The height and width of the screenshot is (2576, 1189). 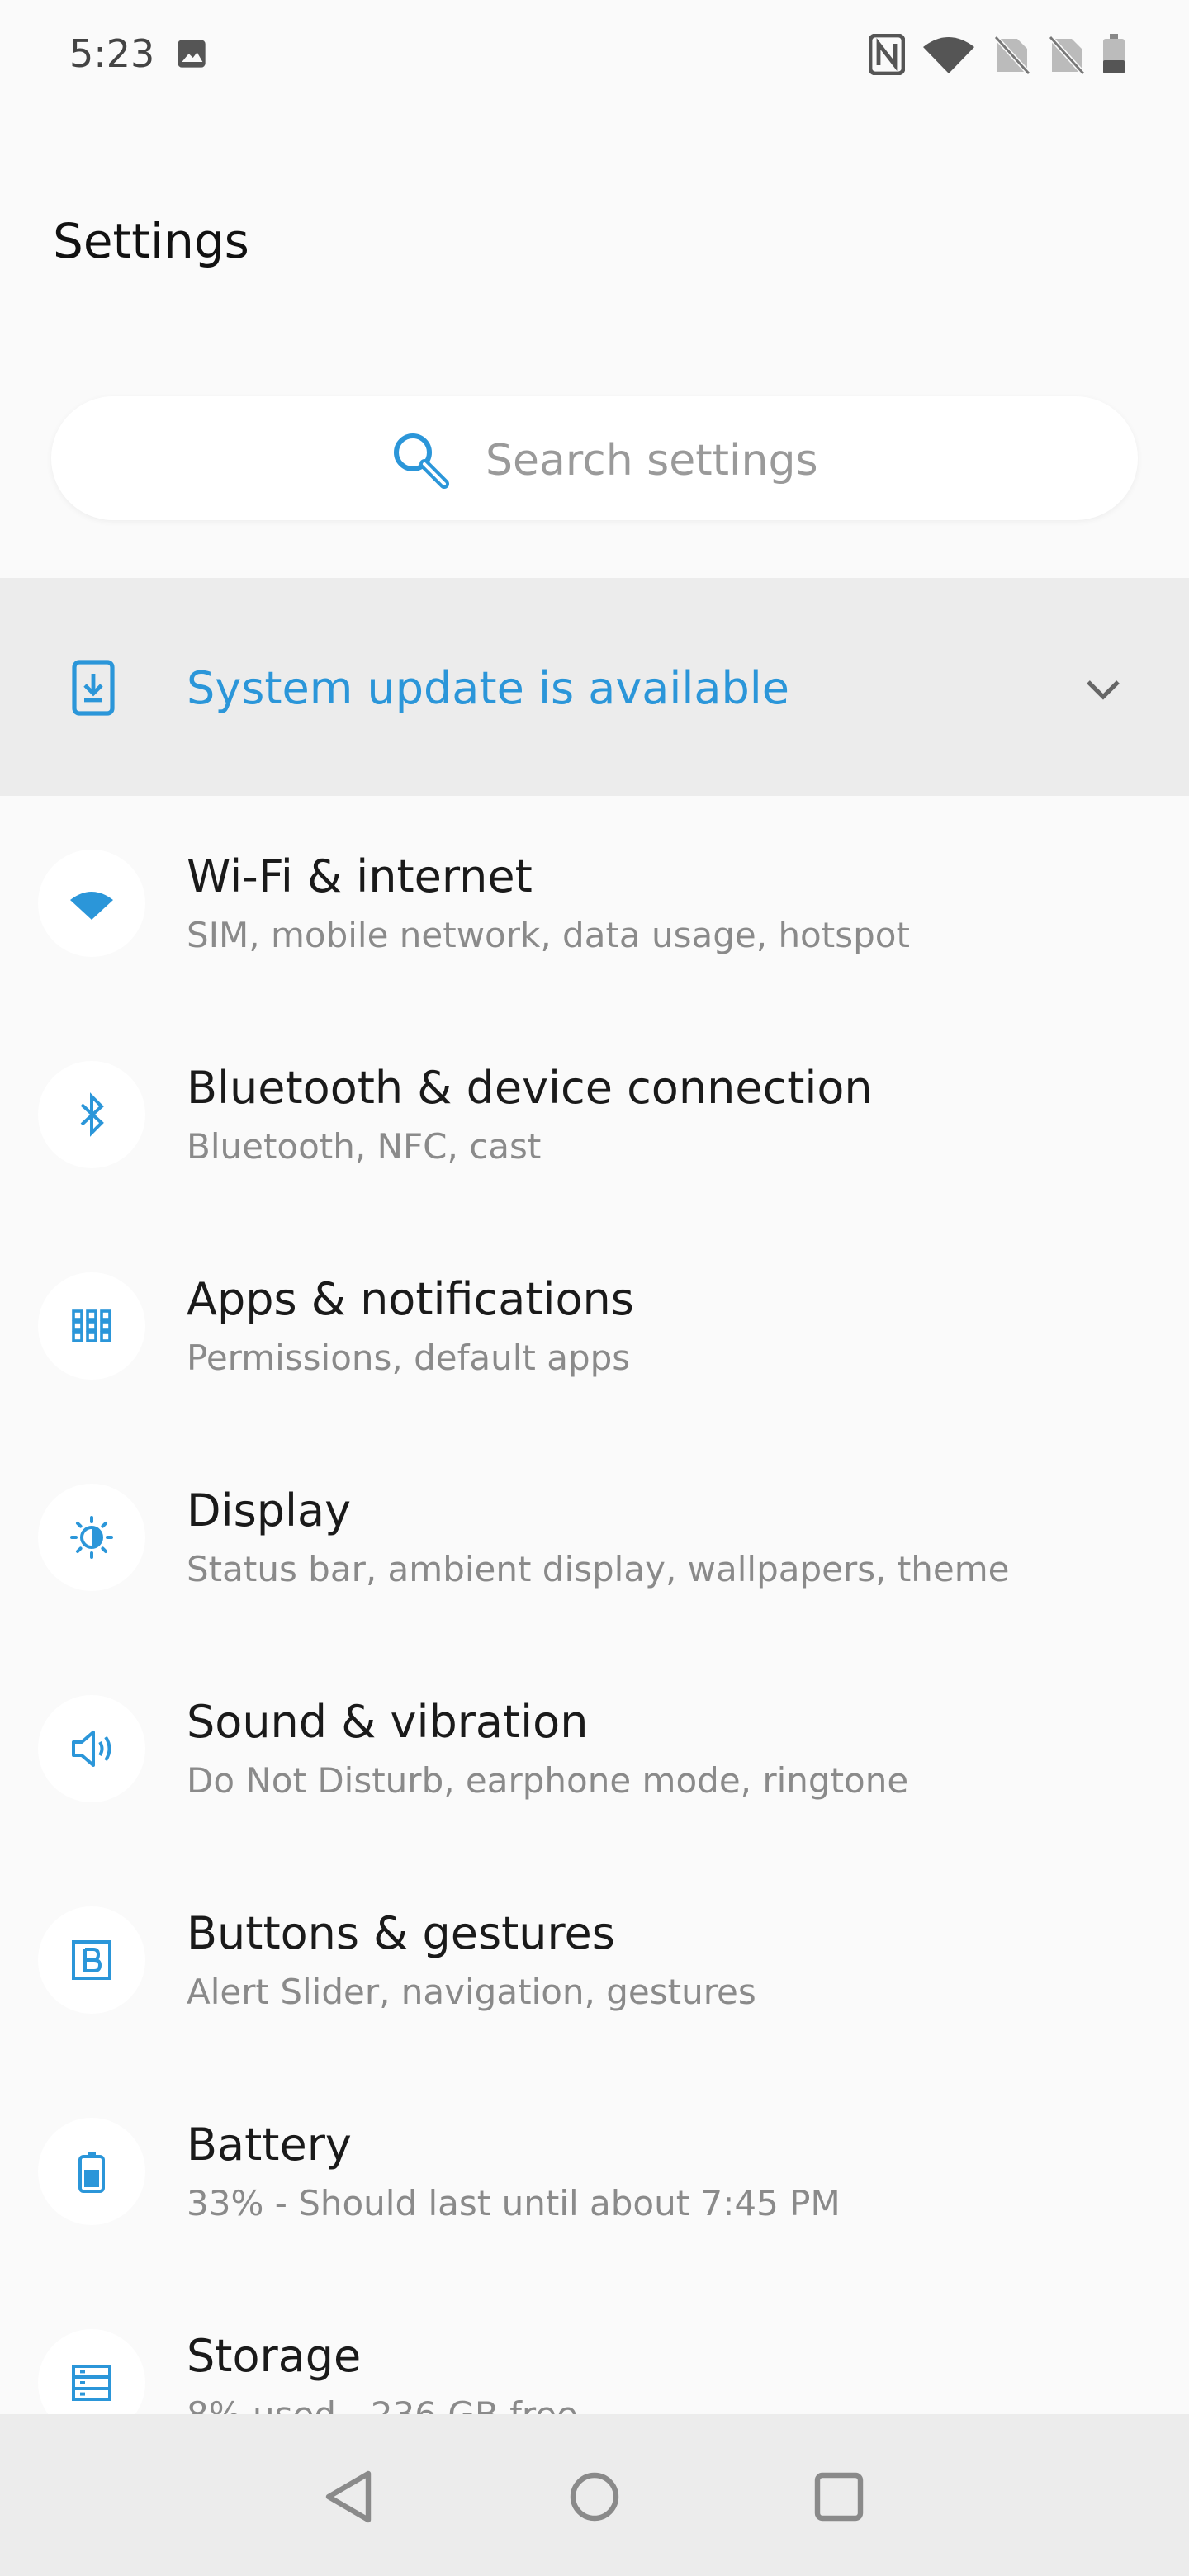 I want to click on settings-item-title: Storage, so click(x=274, y=2356).